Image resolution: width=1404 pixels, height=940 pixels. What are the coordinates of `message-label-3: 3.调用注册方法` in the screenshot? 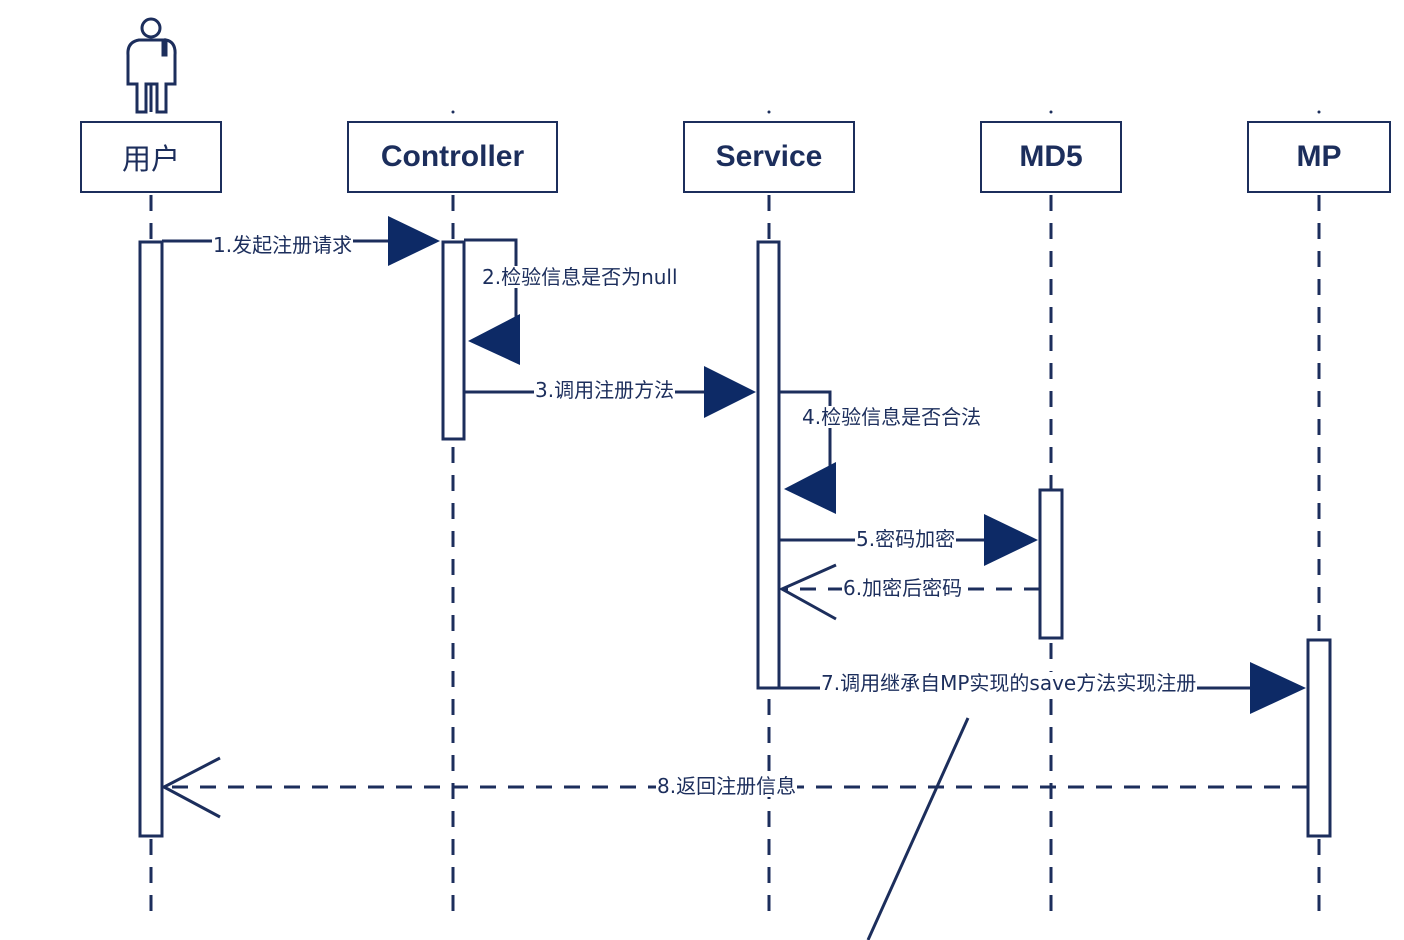 It's located at (605, 390).